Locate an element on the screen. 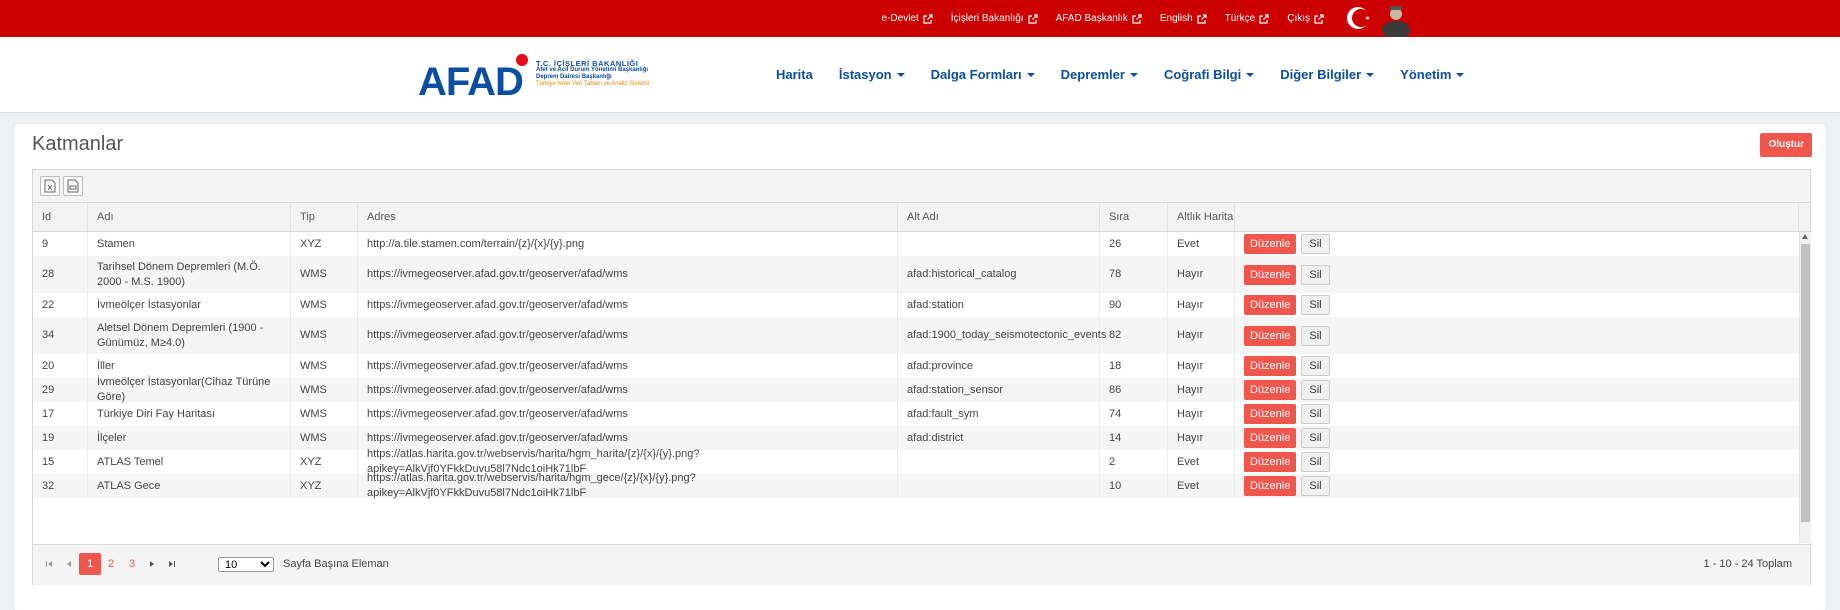 The height and width of the screenshot is (610, 1840). cell-sub: afad:district is located at coordinates (999, 438).